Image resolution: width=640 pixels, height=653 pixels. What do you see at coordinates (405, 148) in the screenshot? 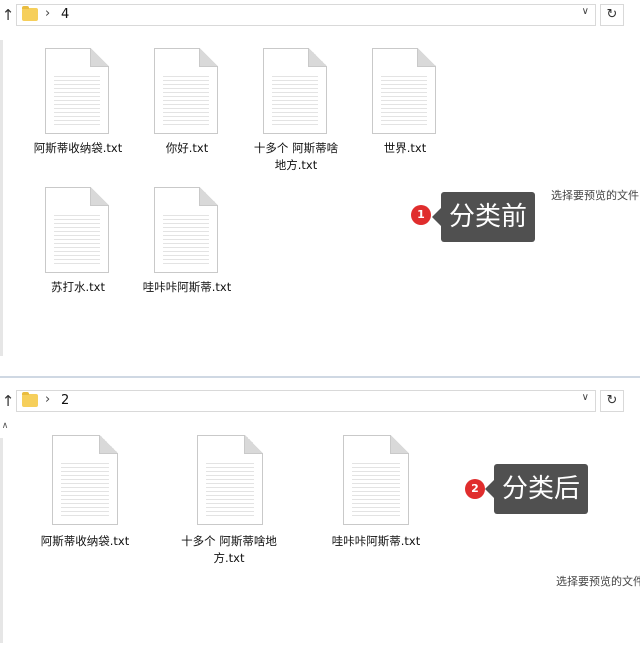
I see `file-name: 世界.txt` at bounding box center [405, 148].